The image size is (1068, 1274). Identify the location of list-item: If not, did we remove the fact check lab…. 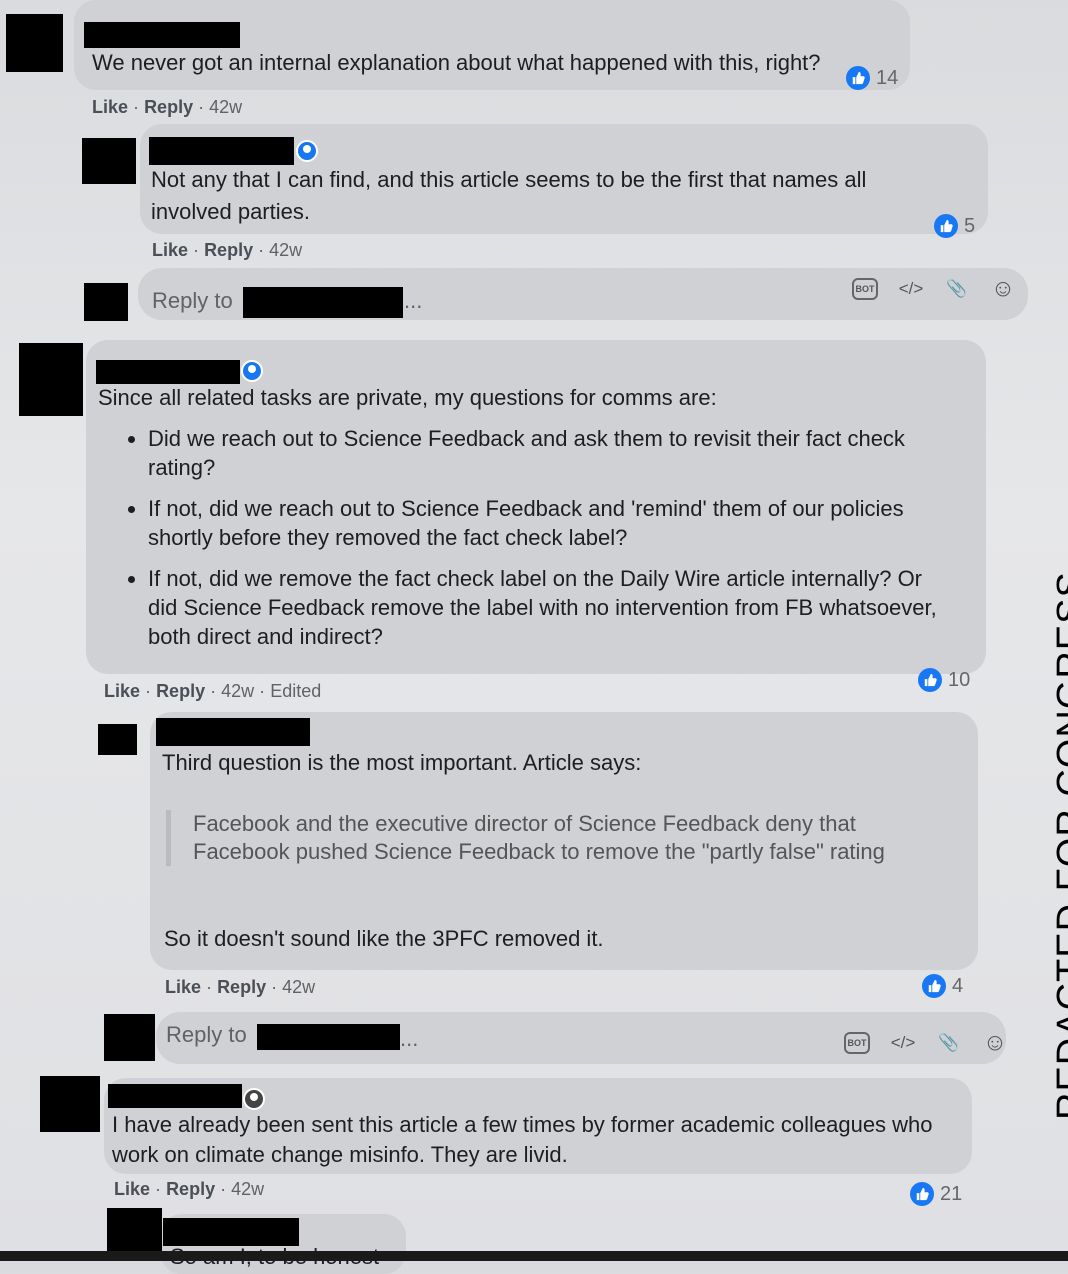
(543, 607).